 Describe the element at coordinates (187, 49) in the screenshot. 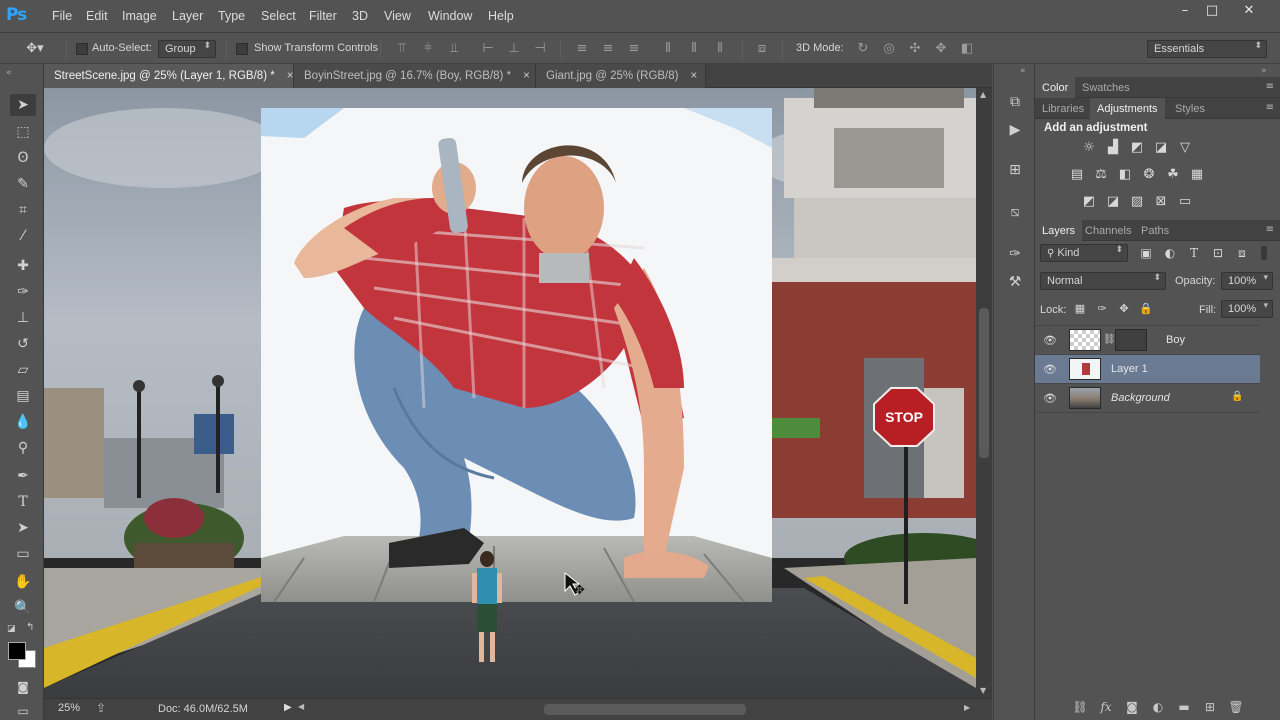

I see `auto-select-dropdown: Group ⬍` at that location.